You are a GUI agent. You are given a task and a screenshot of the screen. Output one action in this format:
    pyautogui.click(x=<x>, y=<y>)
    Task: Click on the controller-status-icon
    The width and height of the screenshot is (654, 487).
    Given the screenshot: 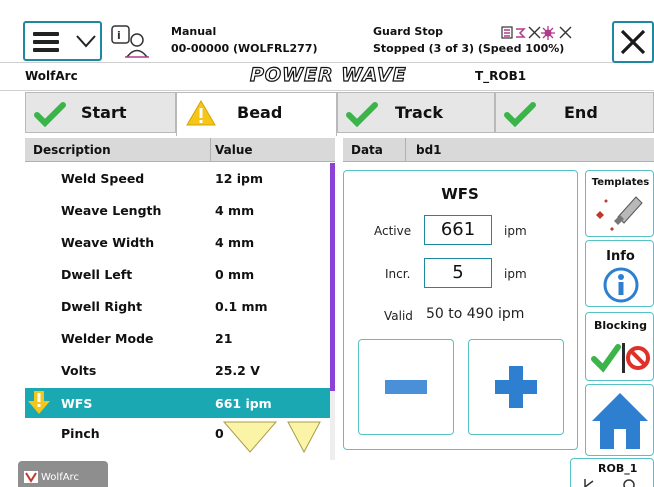 What is the action you would take?
    pyautogui.click(x=507, y=32)
    